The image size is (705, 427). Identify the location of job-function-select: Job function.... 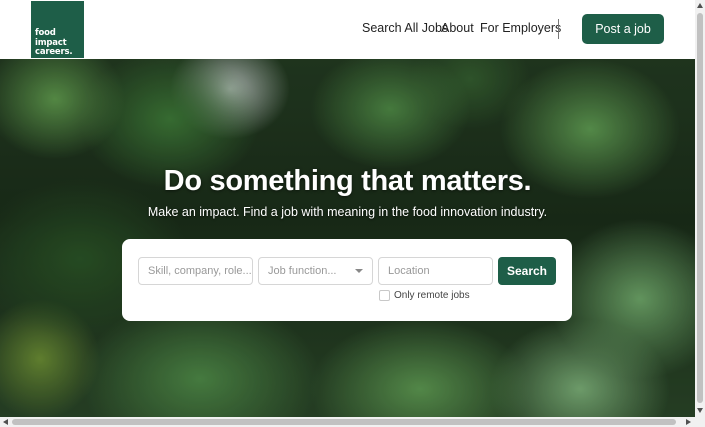
(315, 271).